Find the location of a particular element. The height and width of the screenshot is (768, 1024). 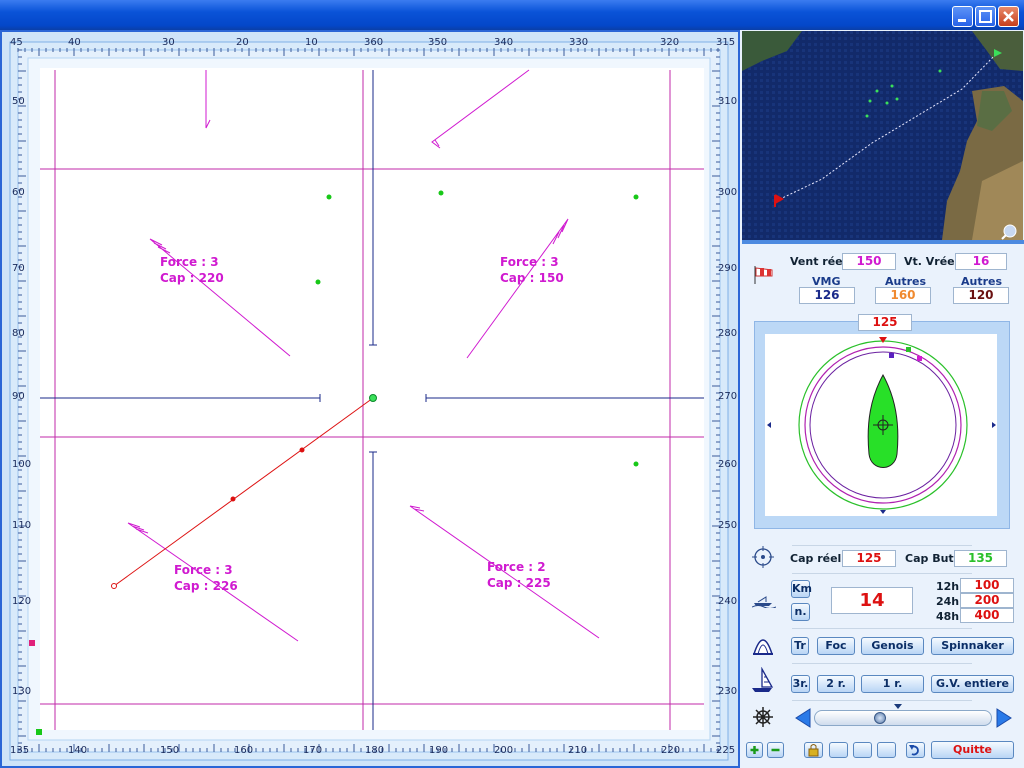

reef-gv-entiere-button: G.V. entiere is located at coordinates (972, 684).